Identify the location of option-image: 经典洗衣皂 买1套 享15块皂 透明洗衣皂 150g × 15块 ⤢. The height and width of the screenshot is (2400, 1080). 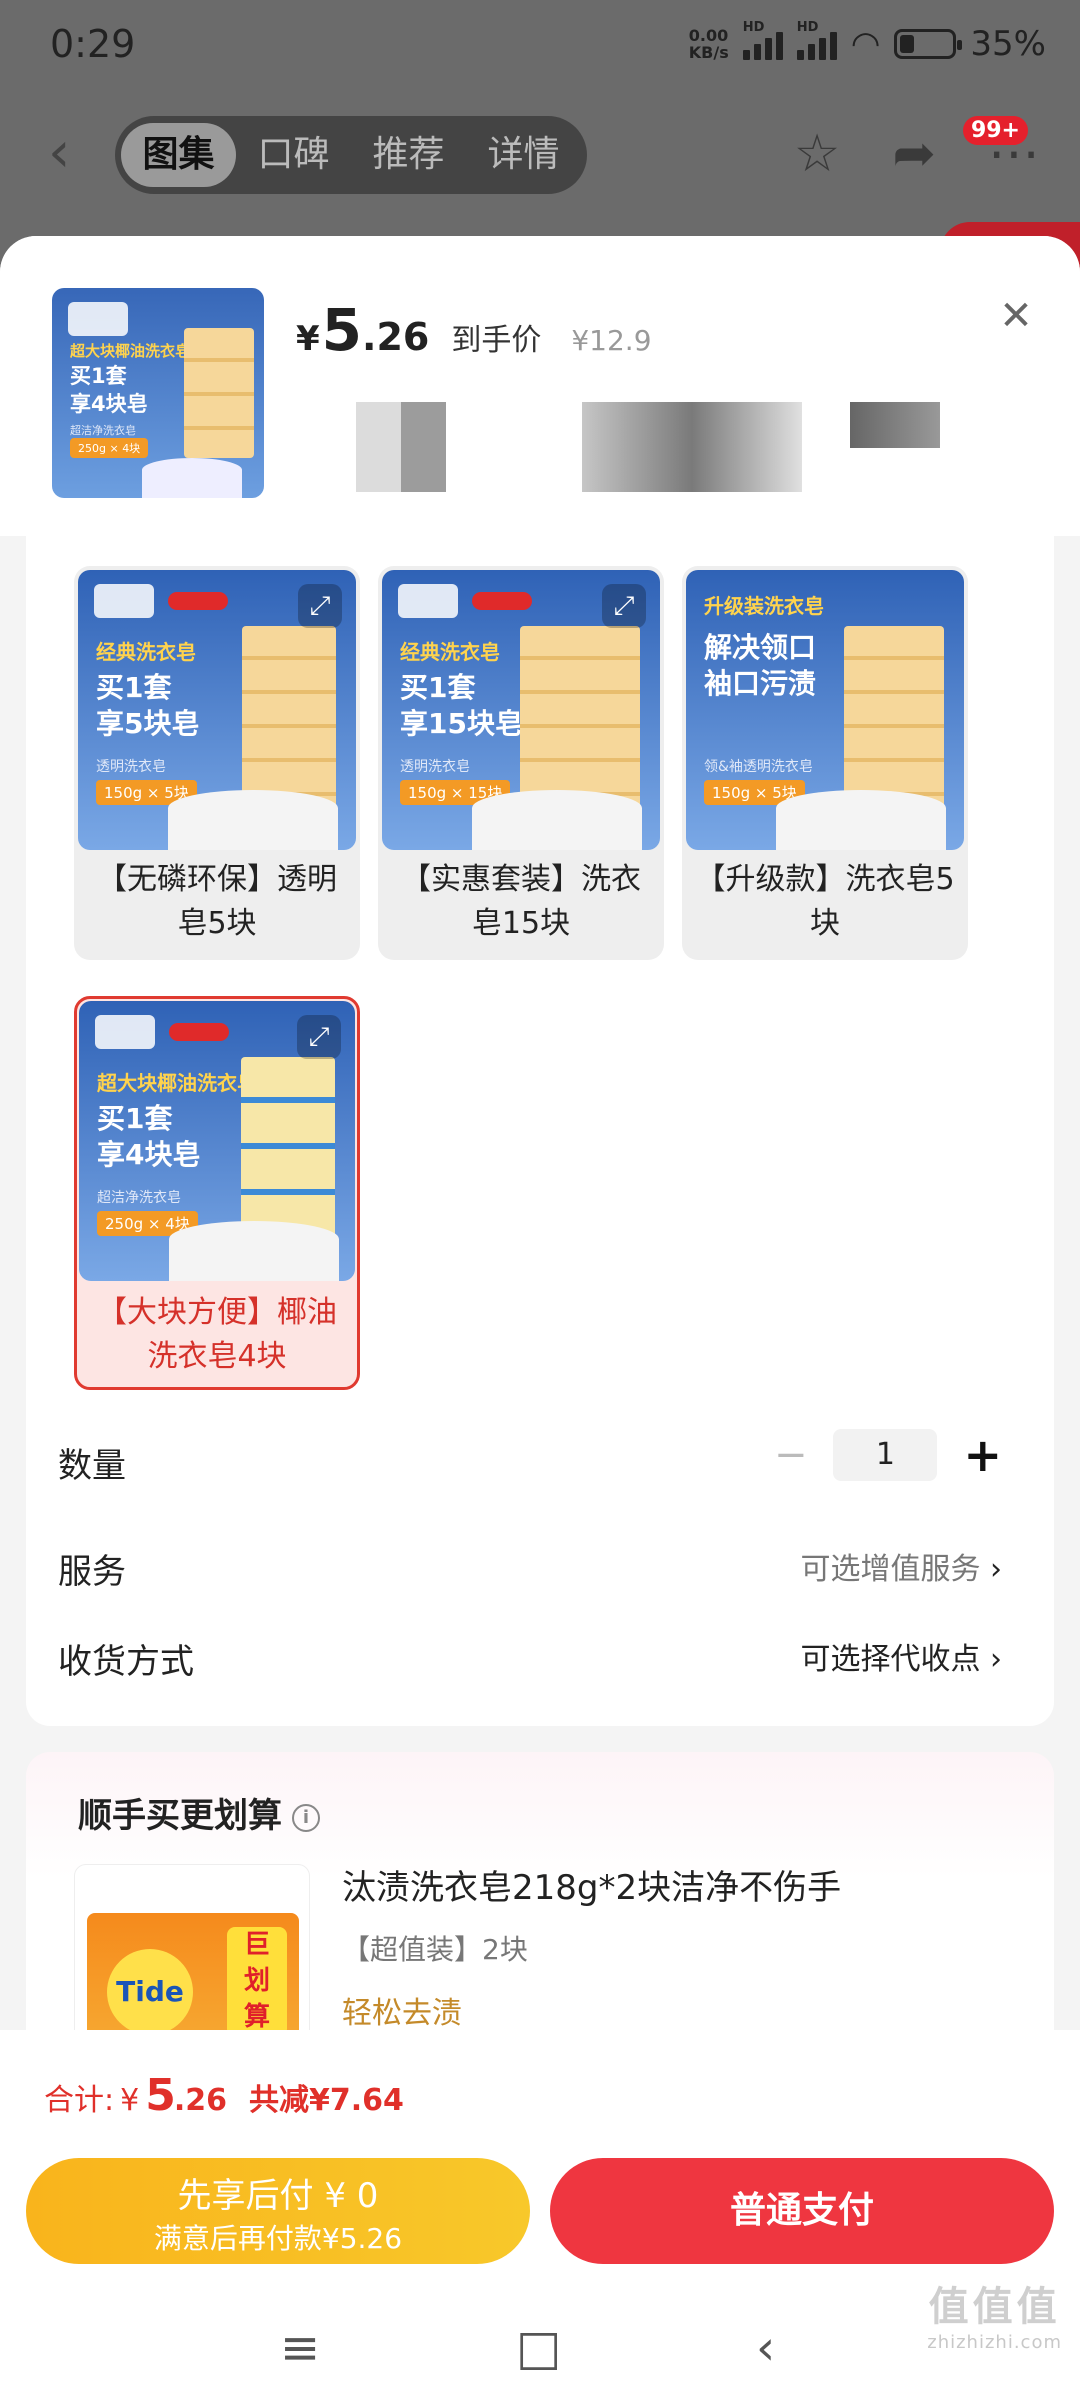
(521, 710).